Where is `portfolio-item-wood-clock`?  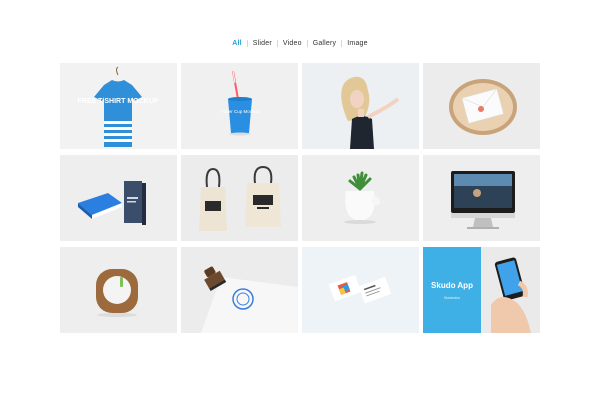 portfolio-item-wood-clock is located at coordinates (118, 290).